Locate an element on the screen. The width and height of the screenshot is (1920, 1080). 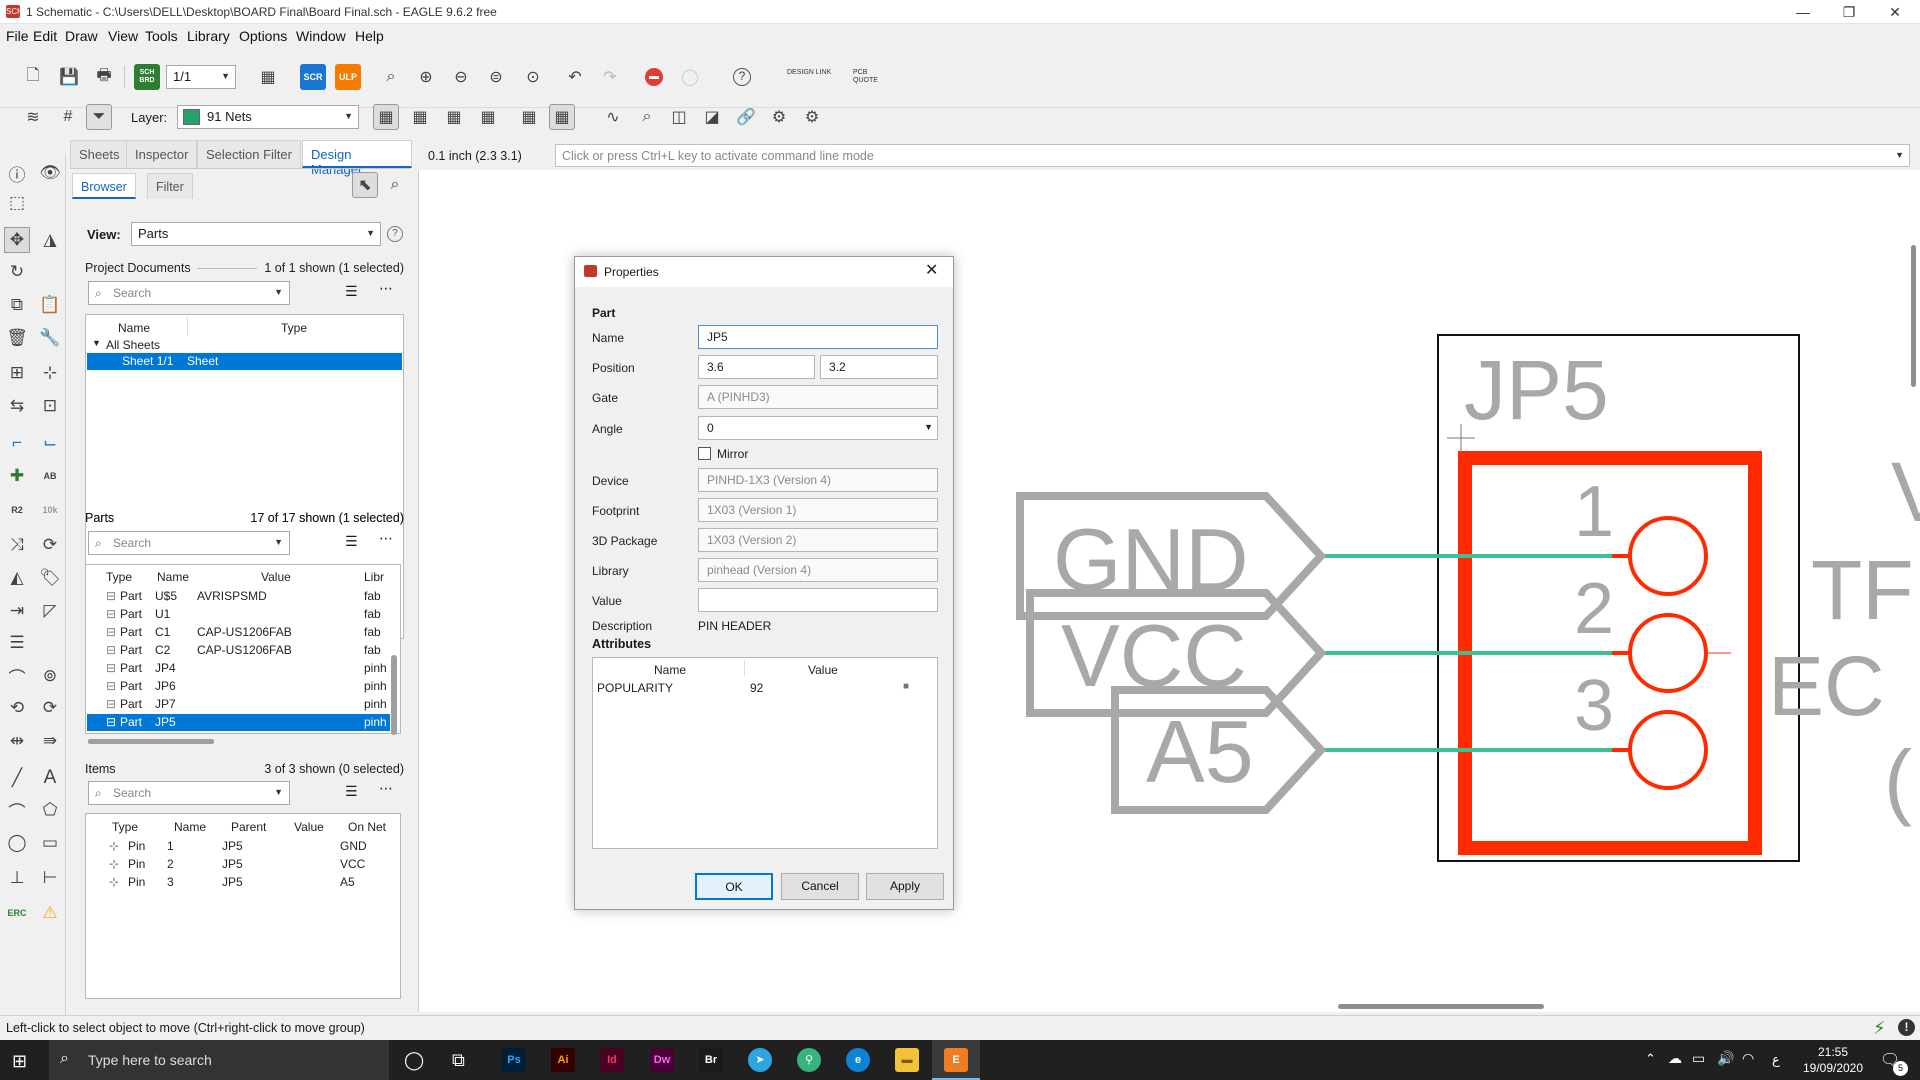
dimension-icon: ⇹ is located at coordinates (17, 741).